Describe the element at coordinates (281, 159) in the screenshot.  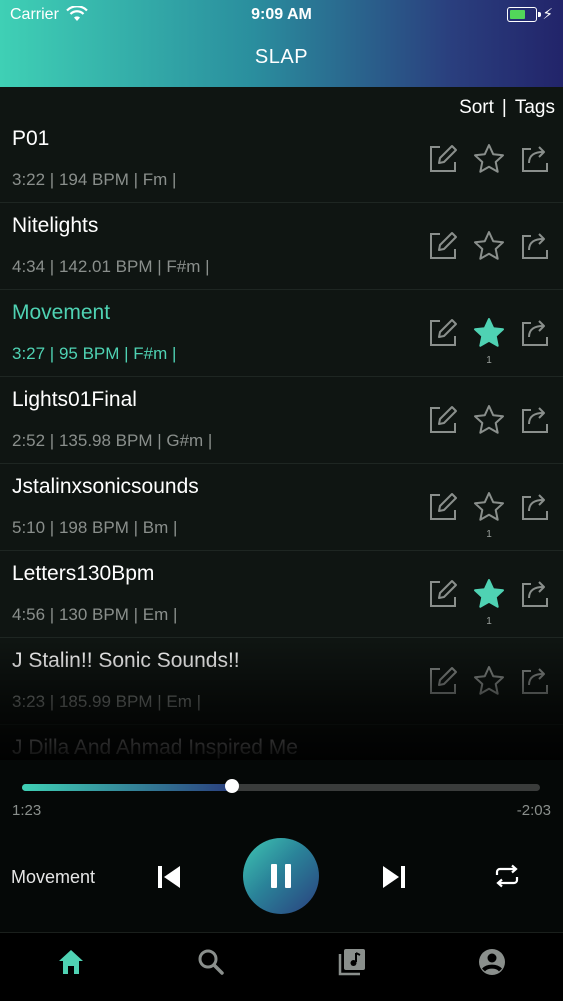
I see `song-row: P01 3:22 | 194 BPM | Fm |` at that location.